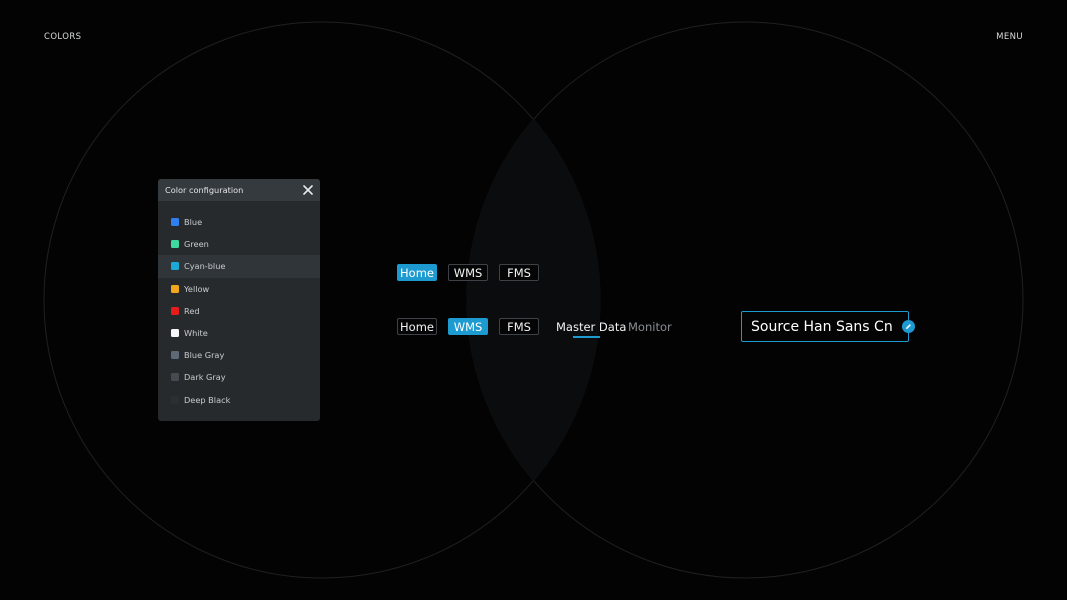  I want to click on color-item-deep-black: Deep Black, so click(239, 400).